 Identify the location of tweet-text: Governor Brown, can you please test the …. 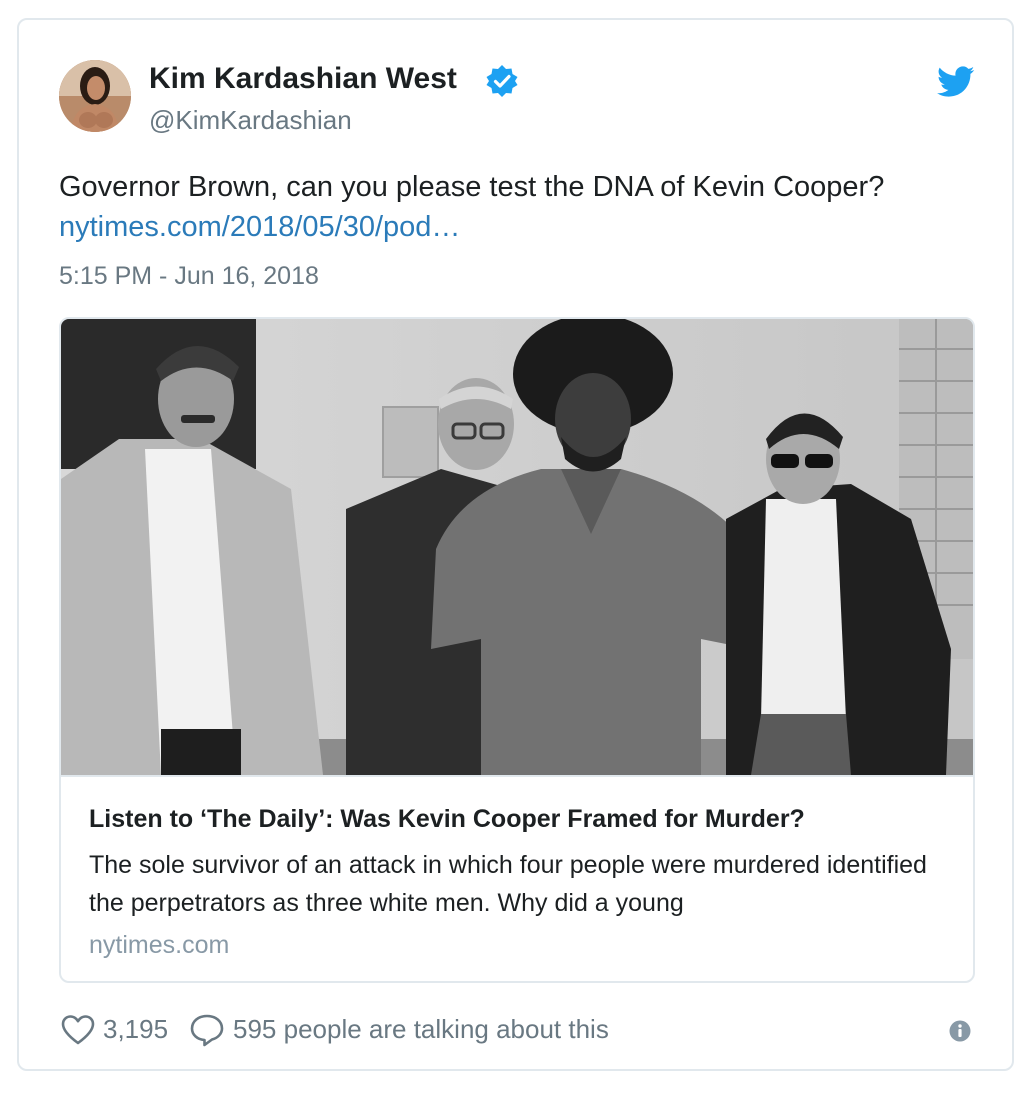
(472, 187).